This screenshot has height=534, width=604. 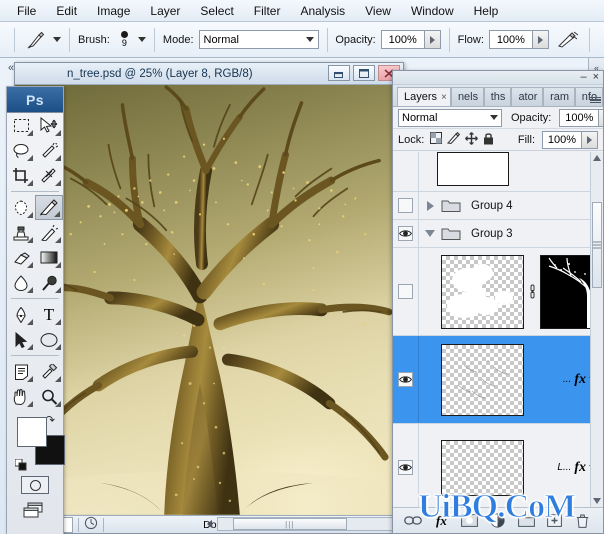 I want to click on collapse-panels-chevron-icon: «, so click(x=11, y=68).